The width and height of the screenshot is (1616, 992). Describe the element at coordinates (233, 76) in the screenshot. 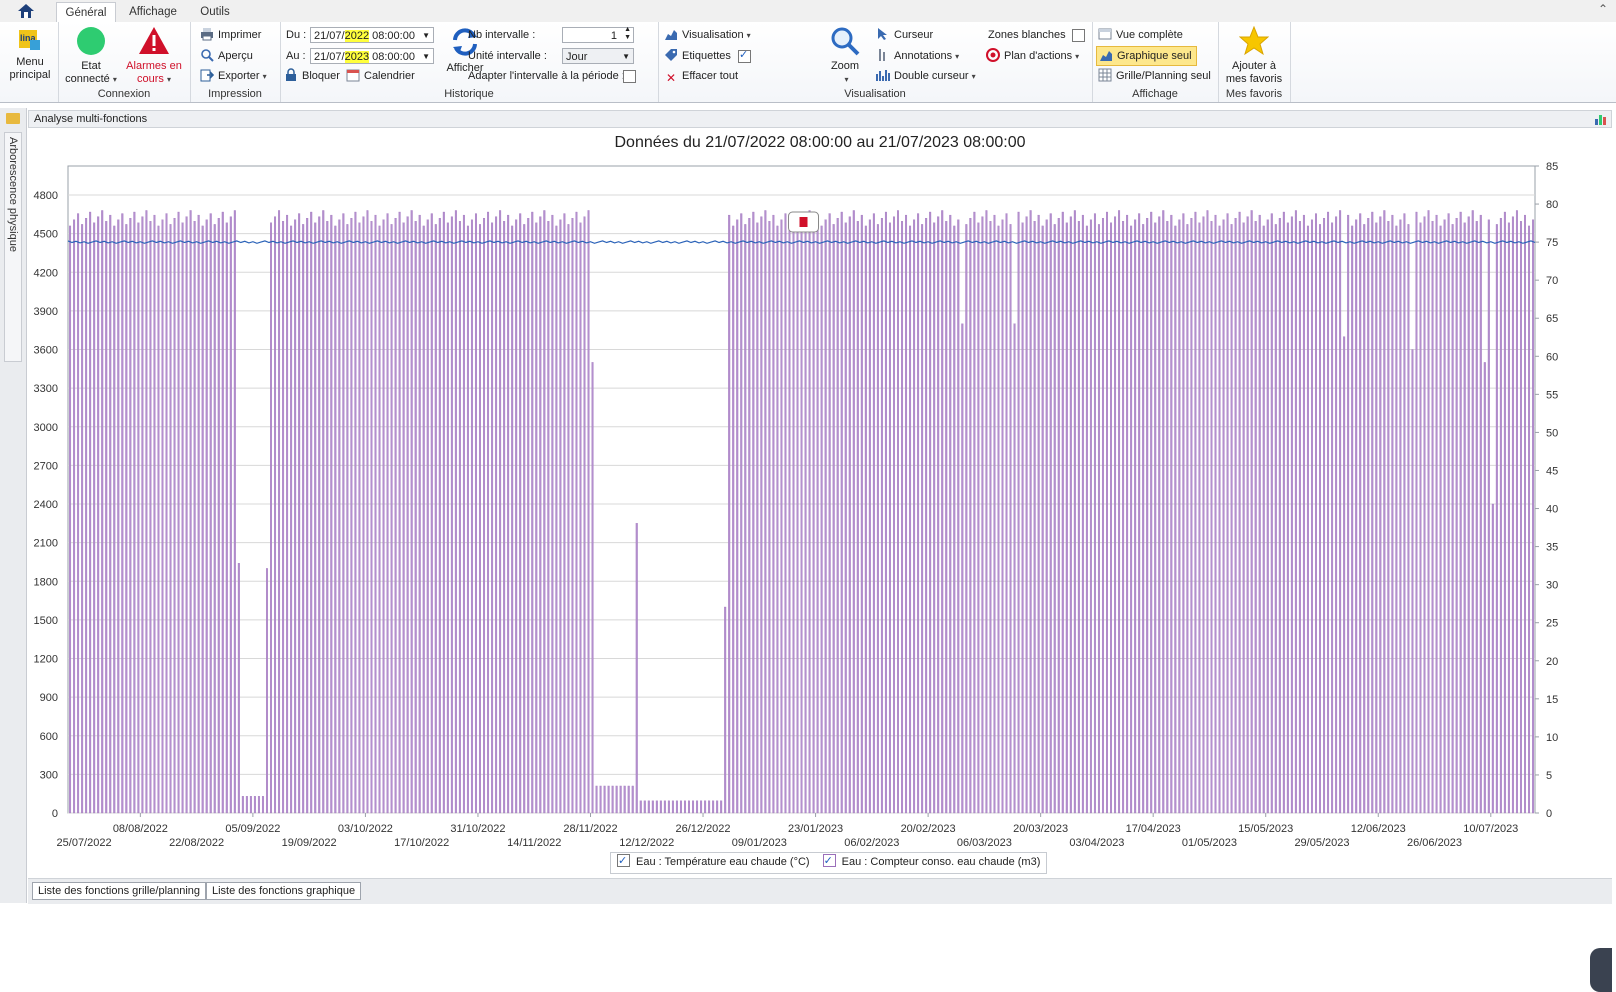

I see `exporter-button: Exporter ▾` at that location.